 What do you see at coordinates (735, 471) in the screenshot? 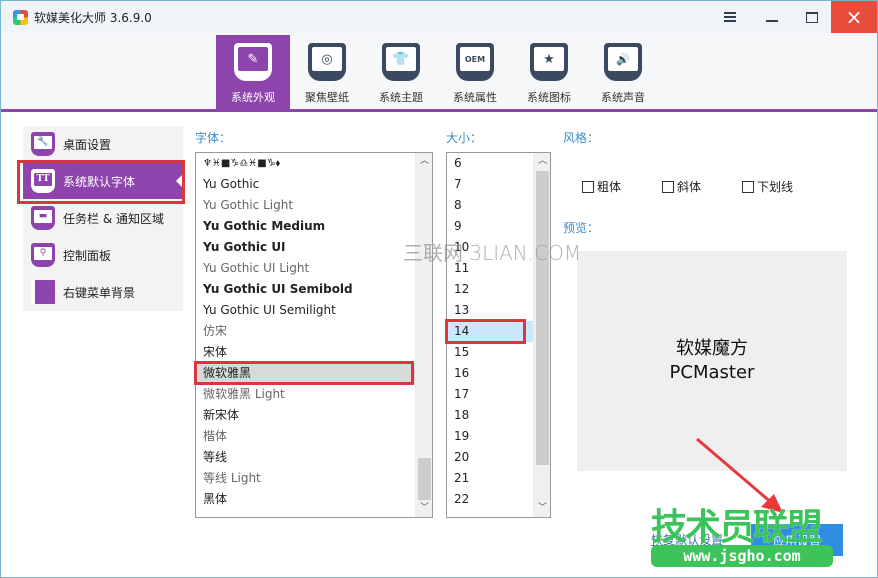
I see `arrow-shaft` at bounding box center [735, 471].